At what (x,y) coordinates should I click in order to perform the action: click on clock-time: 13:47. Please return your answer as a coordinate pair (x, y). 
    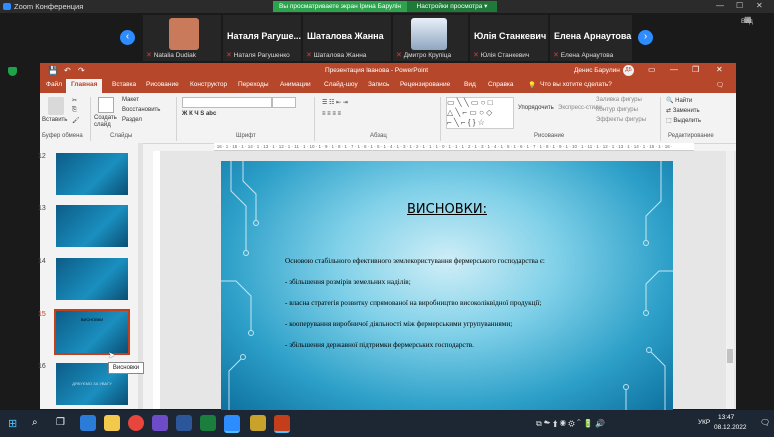
    Looking at the image, I should click on (726, 417).